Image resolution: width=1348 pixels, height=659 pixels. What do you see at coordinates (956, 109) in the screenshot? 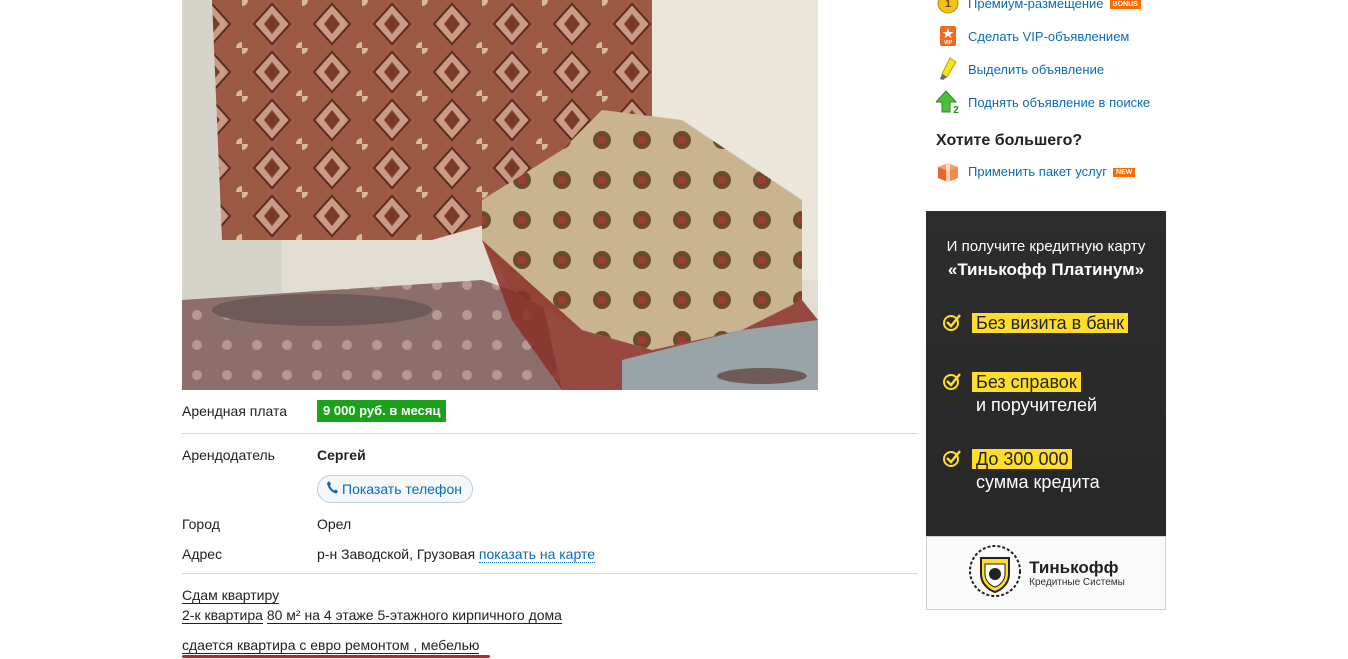
I see `svg-text: 2` at bounding box center [956, 109].